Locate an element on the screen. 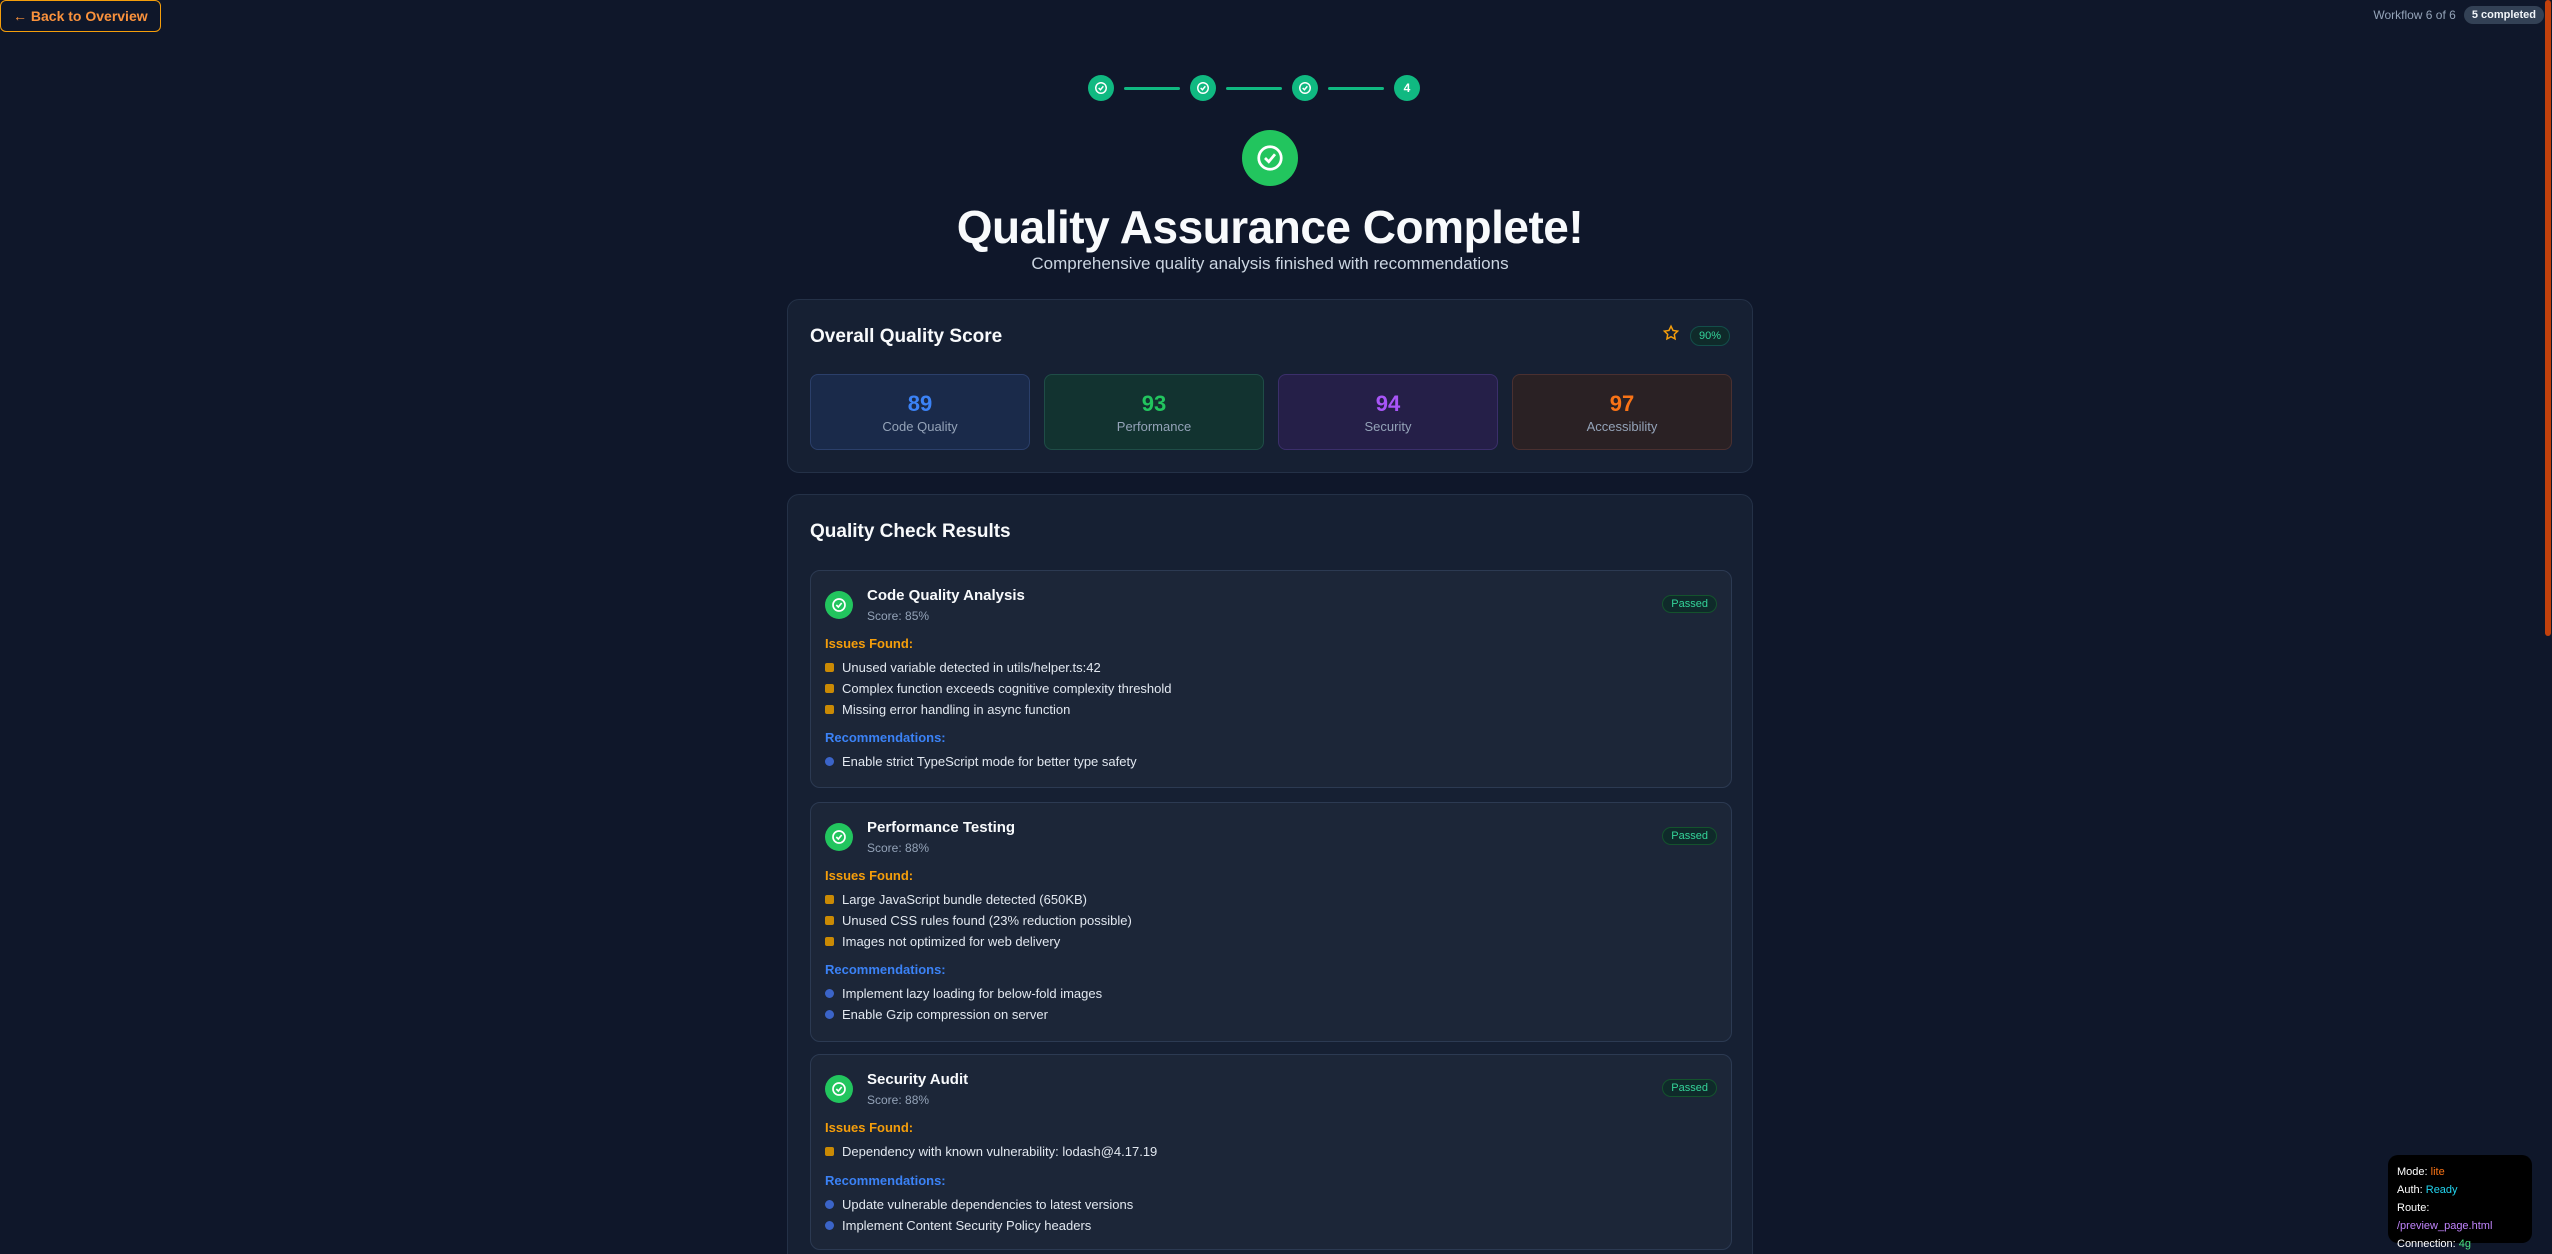 The image size is (2552, 1254). completed-badge: 5 completed is located at coordinates (2503, 15).